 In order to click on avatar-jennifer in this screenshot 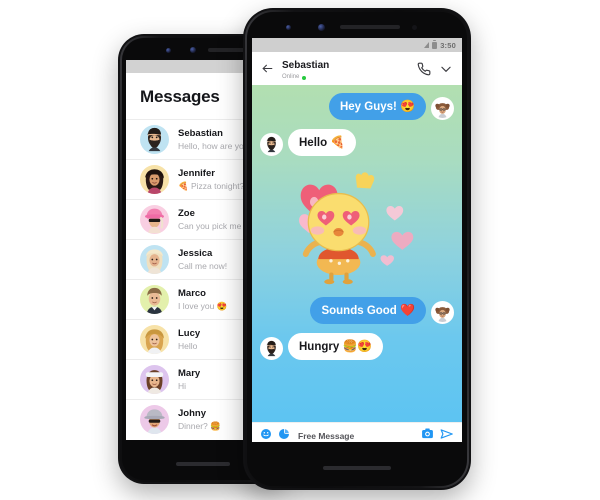, I will do `click(154, 179)`.